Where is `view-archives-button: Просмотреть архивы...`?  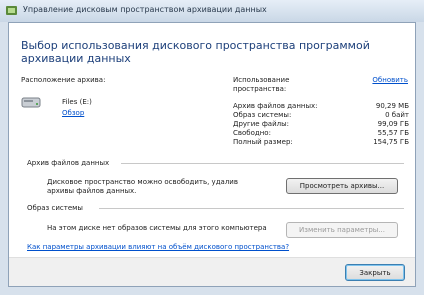
view-archives-button: Просмотреть архивы... is located at coordinates (342, 186).